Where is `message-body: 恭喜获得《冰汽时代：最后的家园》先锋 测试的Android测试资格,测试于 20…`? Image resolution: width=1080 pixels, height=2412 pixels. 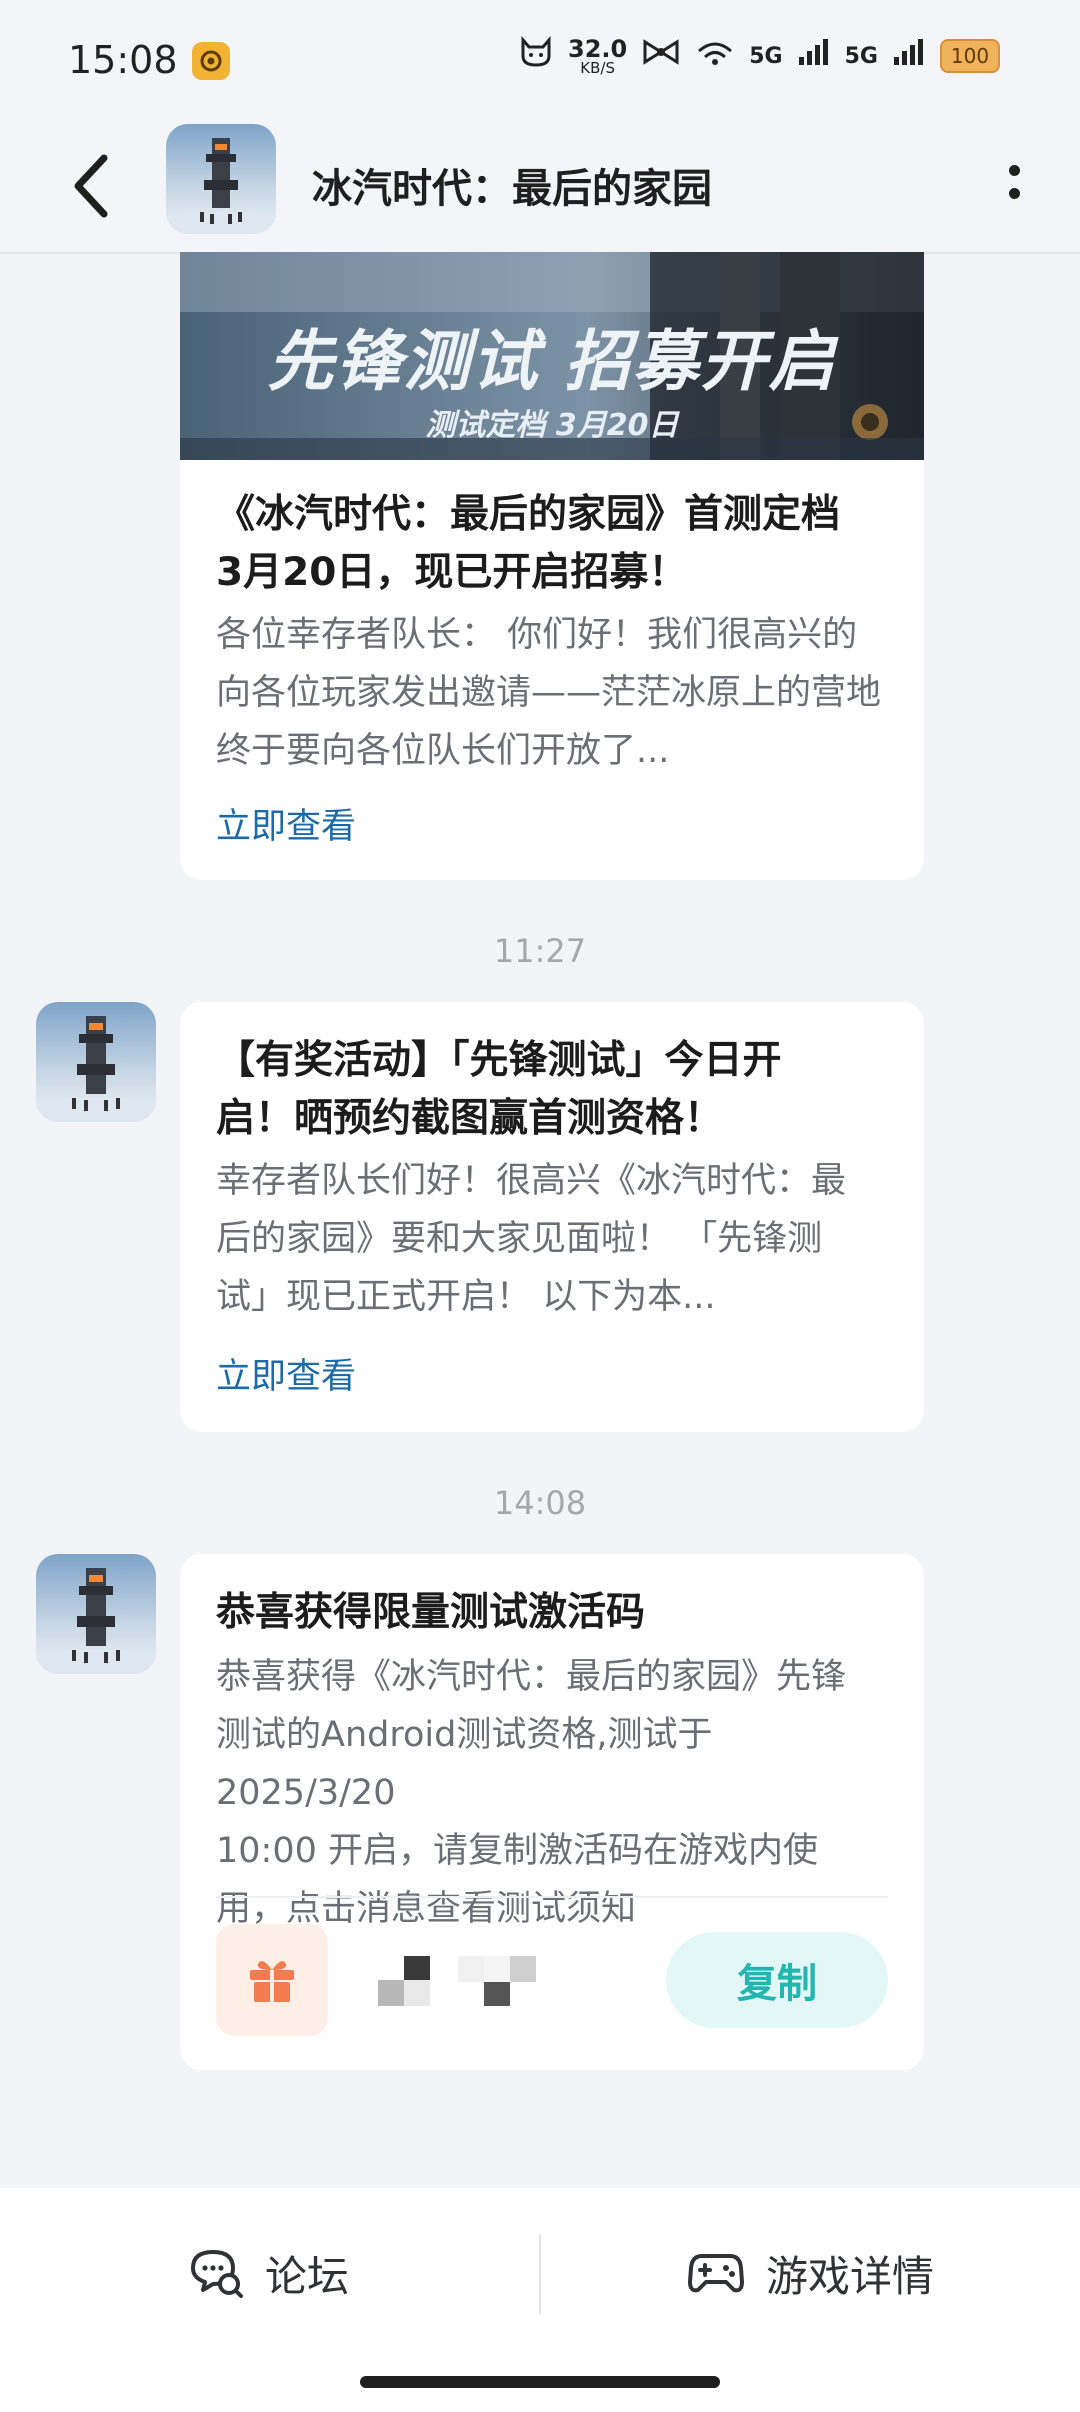 message-body: 恭喜获得《冰汽时代：最后的家园》先锋 测试的Android测试资格,测试于 20… is located at coordinates (556, 1793).